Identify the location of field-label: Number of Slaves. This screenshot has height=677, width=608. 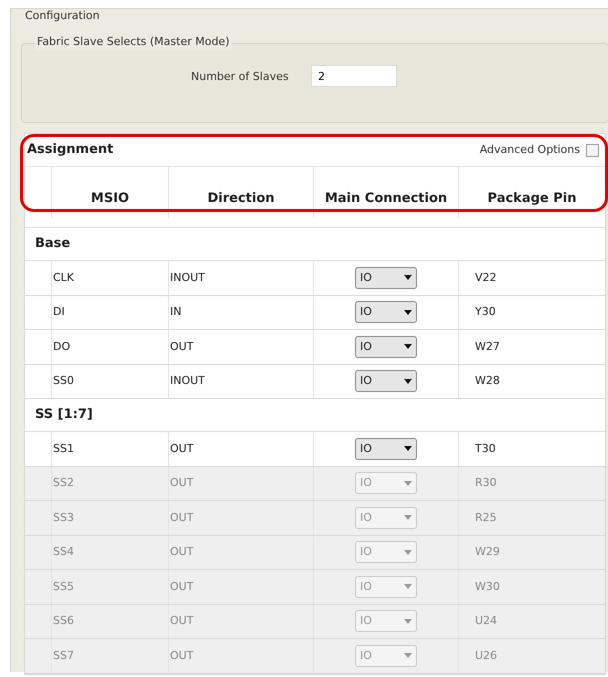
(240, 77).